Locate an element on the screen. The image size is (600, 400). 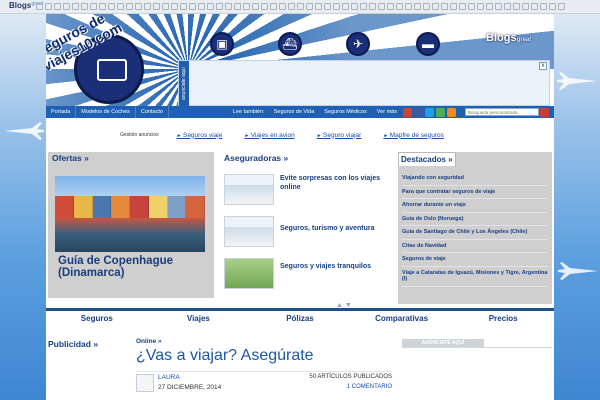
car-icon: ▬ is located at coordinates (428, 44).